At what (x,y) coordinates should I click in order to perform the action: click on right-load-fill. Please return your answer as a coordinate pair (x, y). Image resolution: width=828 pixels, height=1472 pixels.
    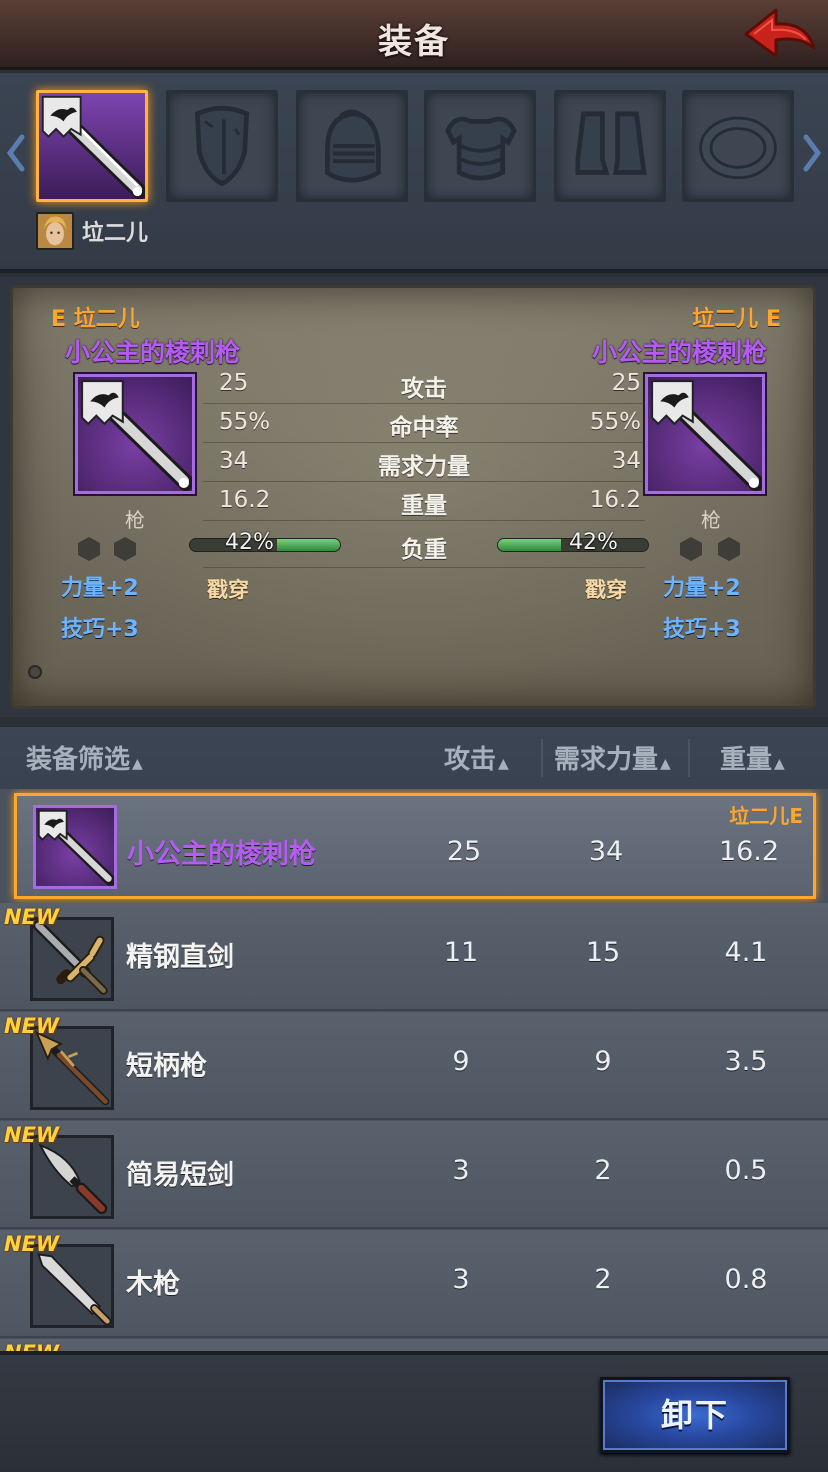
    Looking at the image, I should click on (529, 545).